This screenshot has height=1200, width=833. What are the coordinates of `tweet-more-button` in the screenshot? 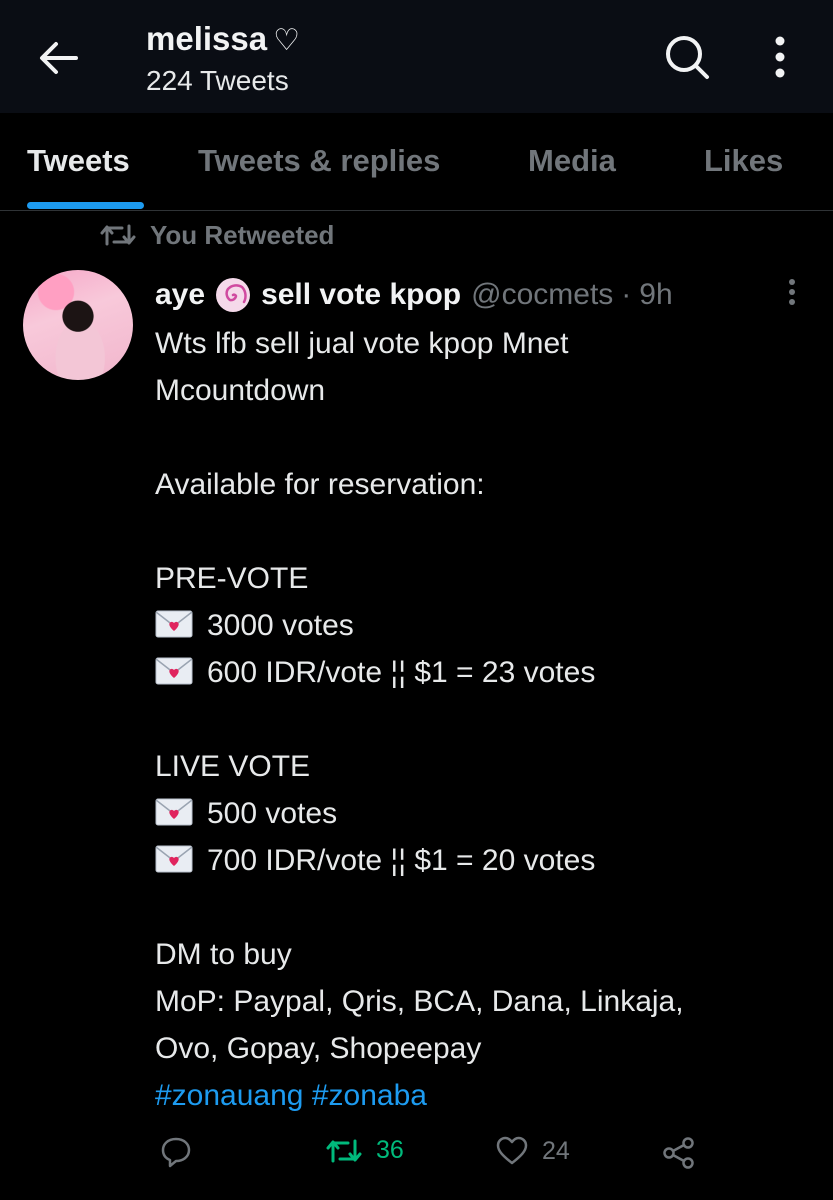 It's located at (792, 294).